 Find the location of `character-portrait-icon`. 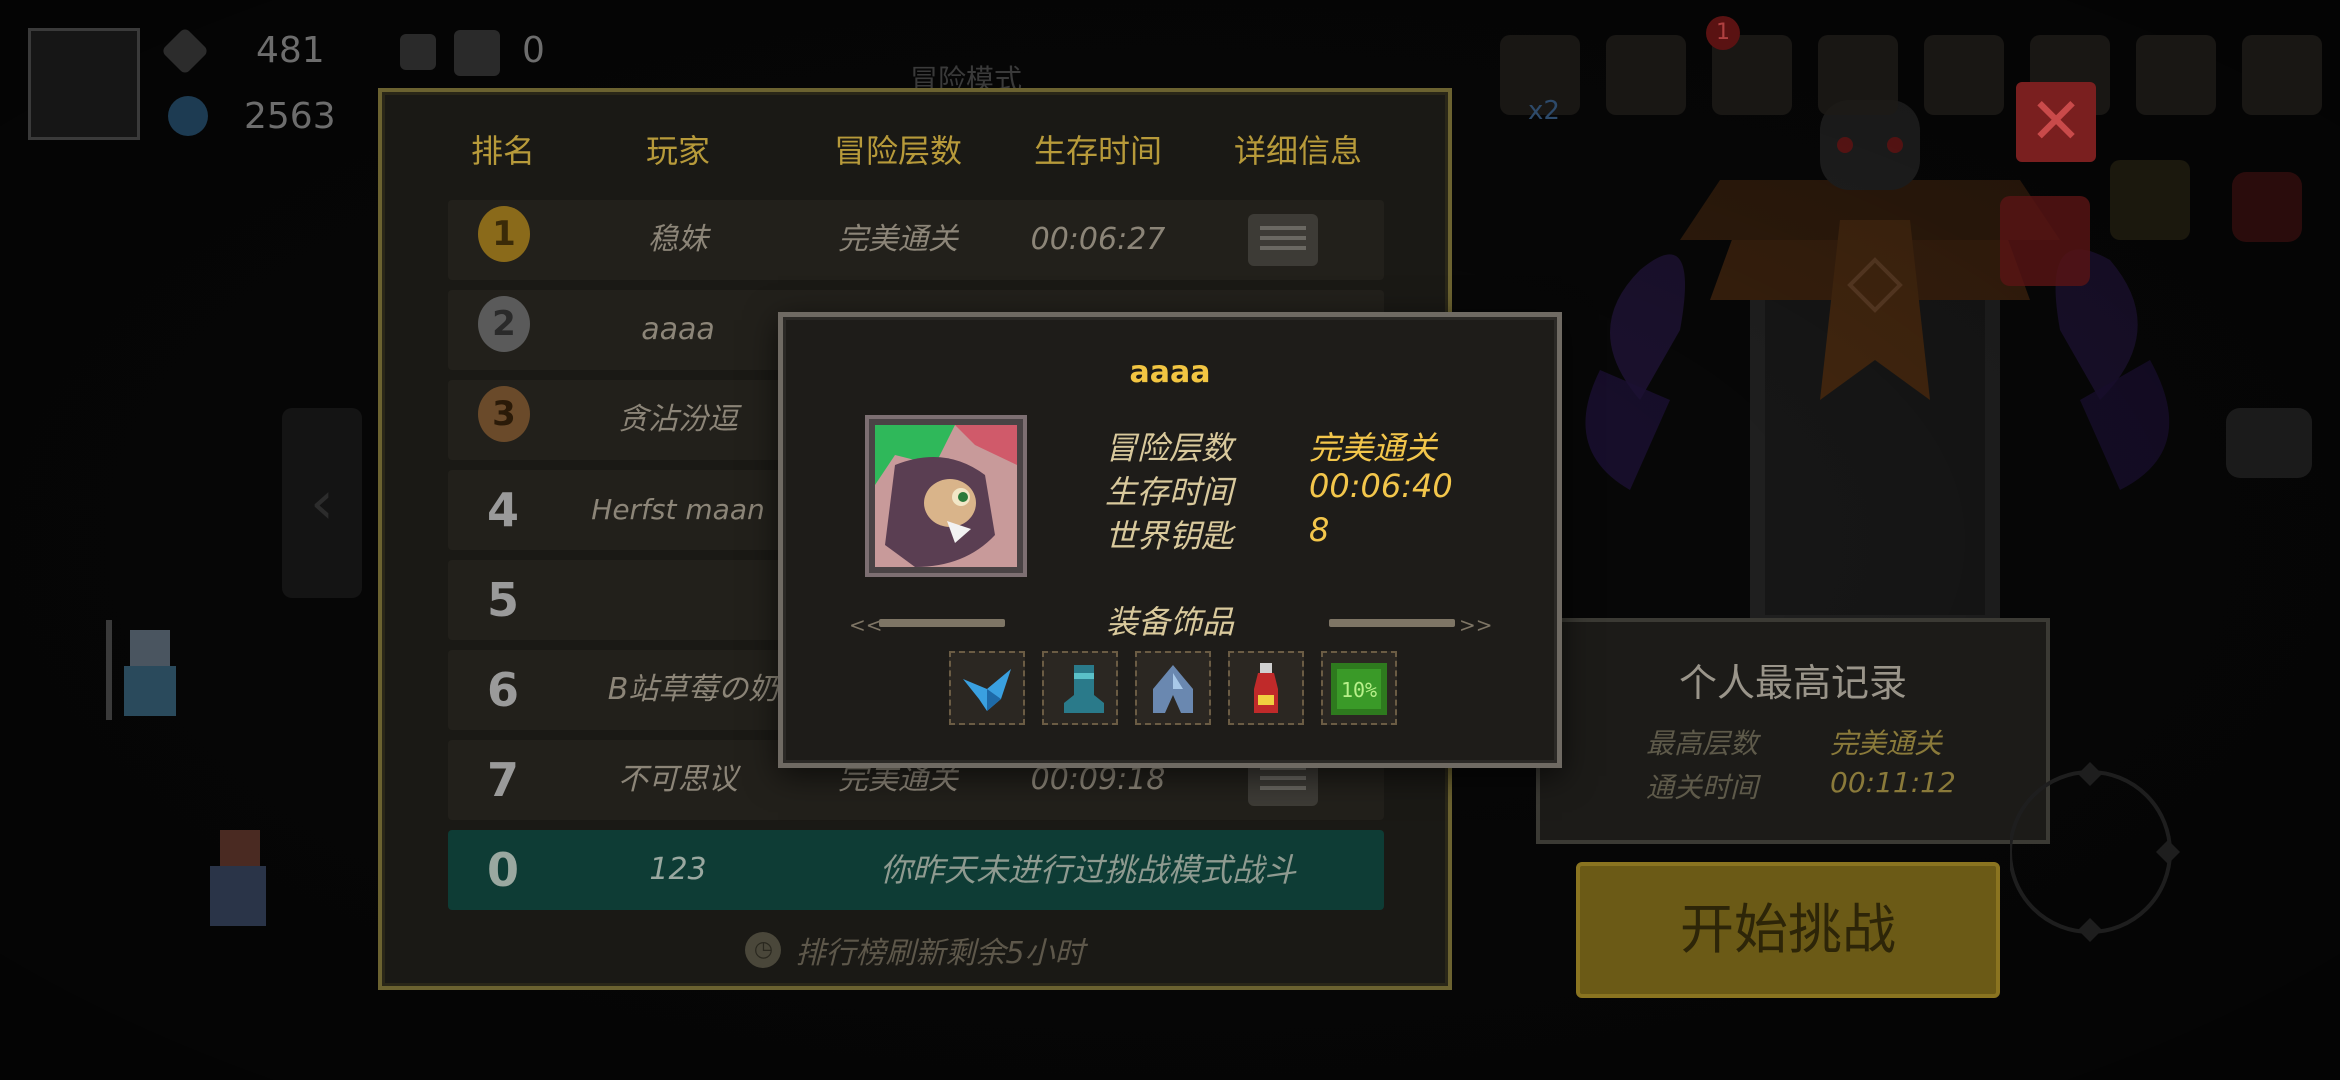

character-portrait-icon is located at coordinates (946, 496).